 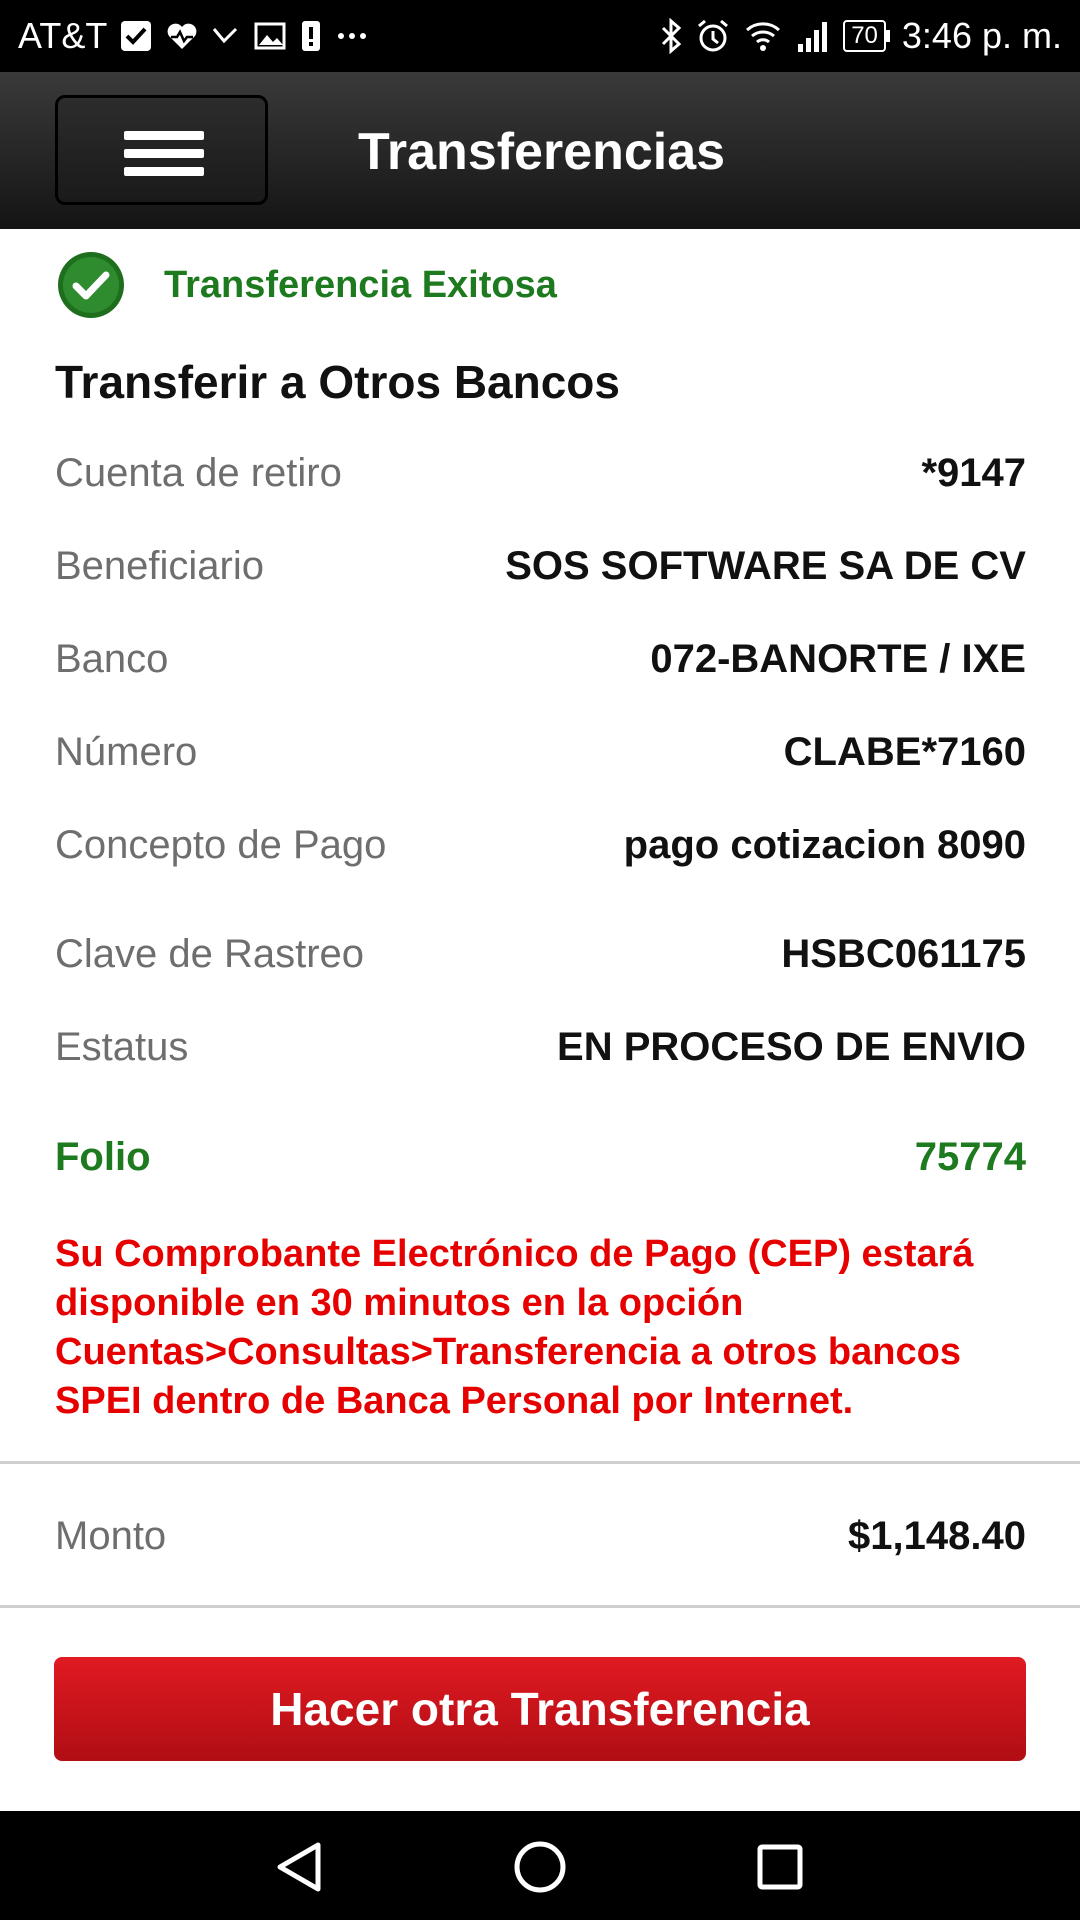 I want to click on detail-value: pago cotizacion 8090, so click(x=824, y=844).